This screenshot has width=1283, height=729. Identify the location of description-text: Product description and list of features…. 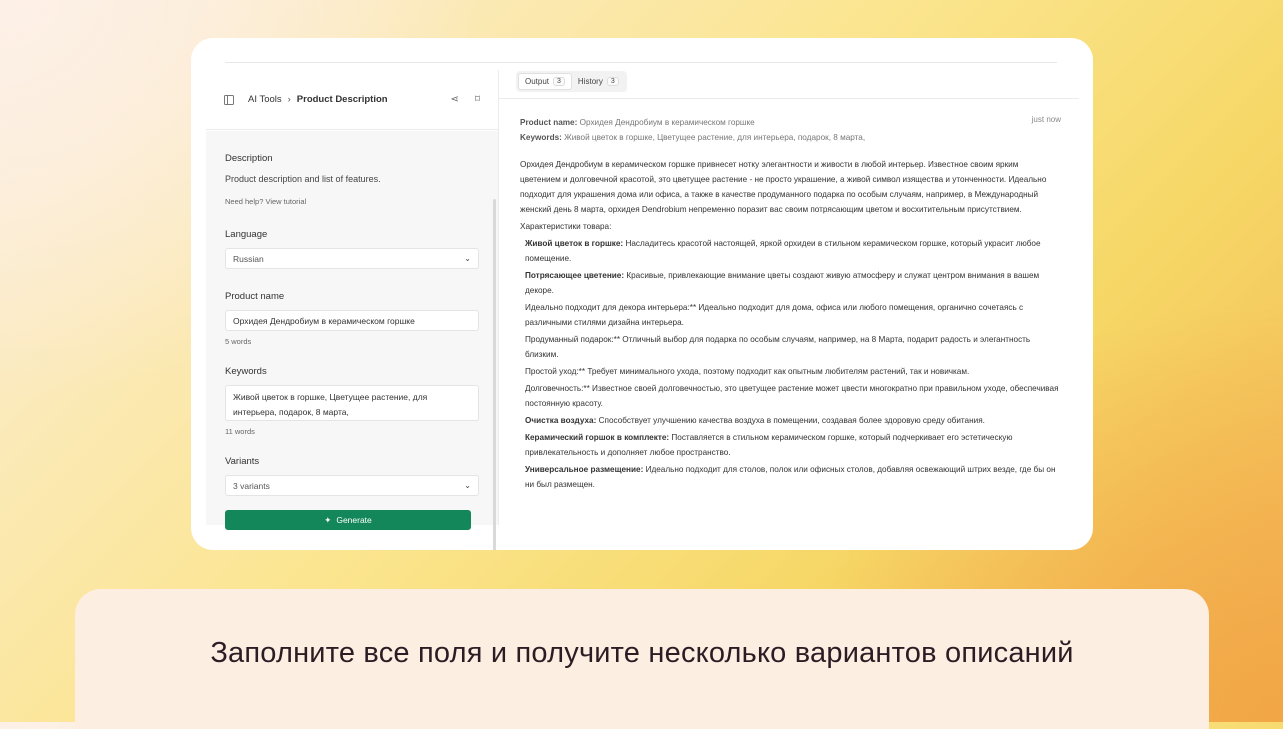
(303, 179).